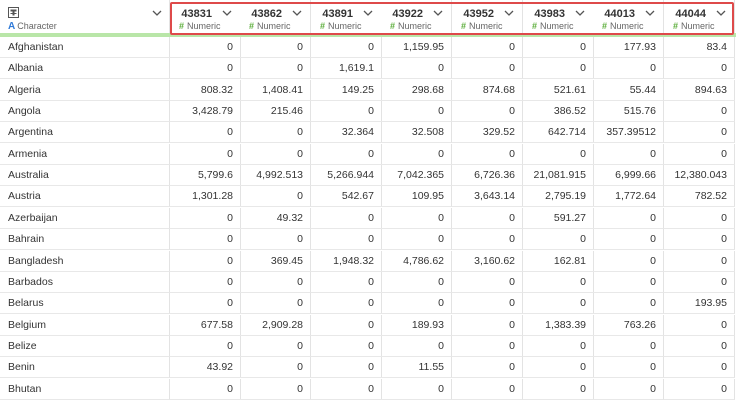  What do you see at coordinates (416, 325) in the screenshot?
I see `value-cell: 189.93` at bounding box center [416, 325].